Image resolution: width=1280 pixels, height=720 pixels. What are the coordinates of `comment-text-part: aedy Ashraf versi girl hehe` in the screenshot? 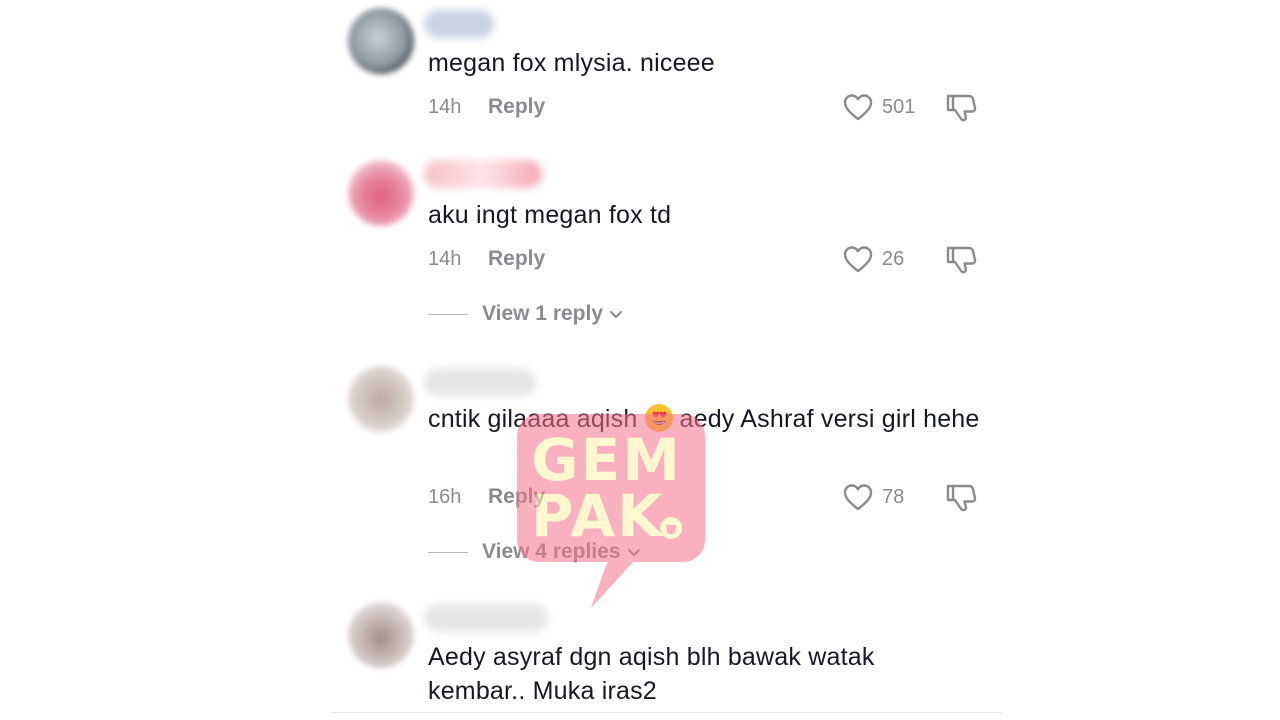 It's located at (829, 419).